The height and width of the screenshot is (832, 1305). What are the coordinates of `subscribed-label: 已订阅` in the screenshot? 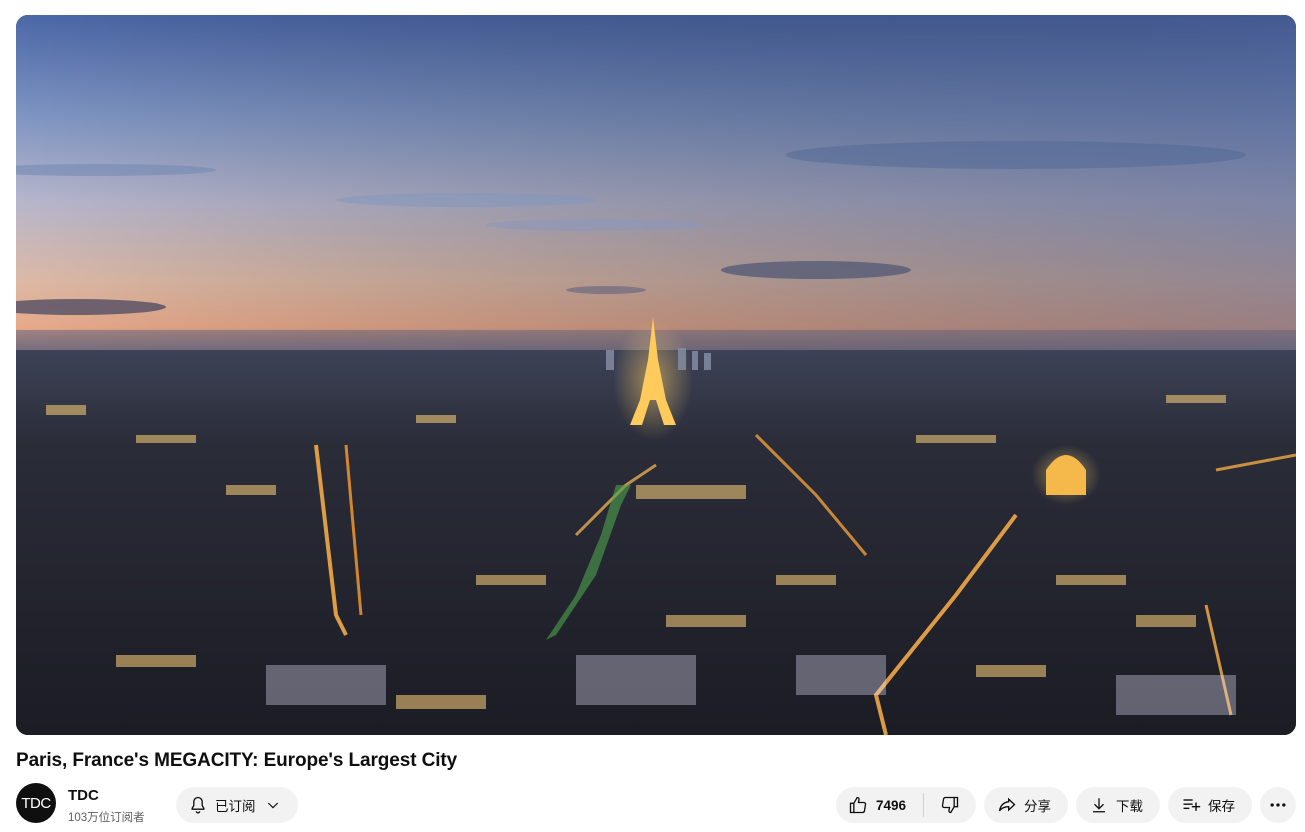 It's located at (235, 806).